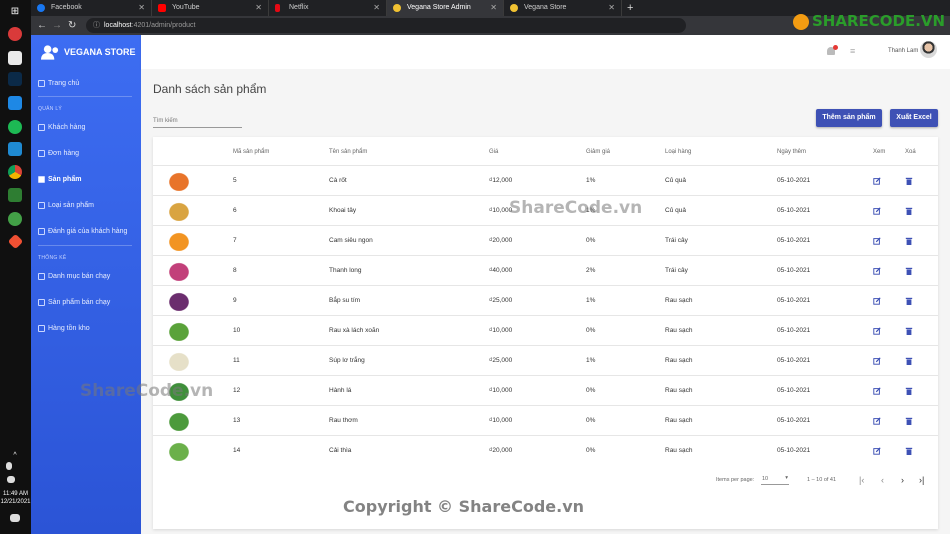  Describe the element at coordinates (15, 219) in the screenshot. I see `green-app-icon` at that location.